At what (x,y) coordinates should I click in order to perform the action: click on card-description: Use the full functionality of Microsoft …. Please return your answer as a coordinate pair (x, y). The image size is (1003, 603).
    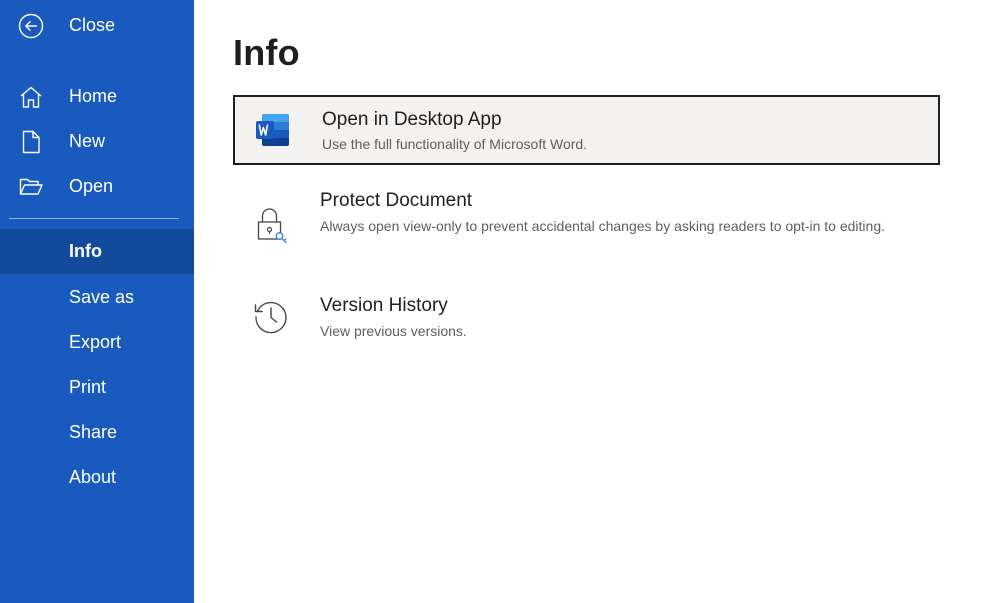
    Looking at the image, I should click on (455, 144).